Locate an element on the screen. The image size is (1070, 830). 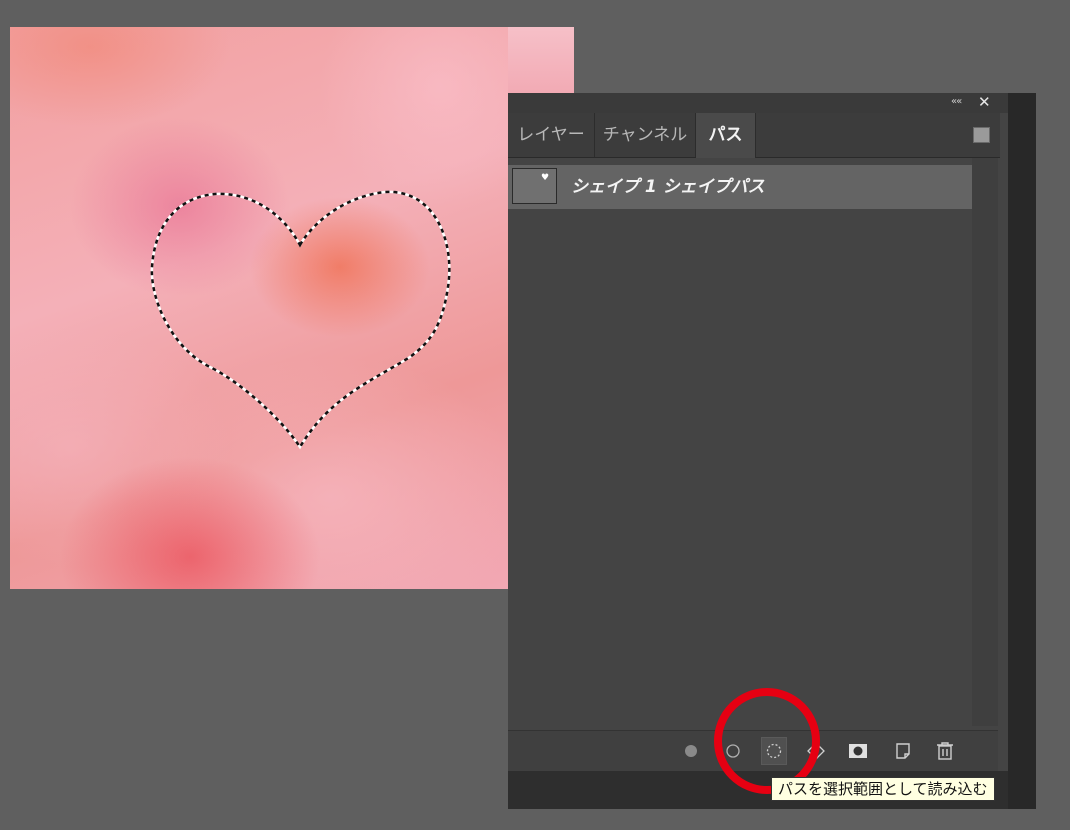
add-mask-icon is located at coordinates (858, 751).